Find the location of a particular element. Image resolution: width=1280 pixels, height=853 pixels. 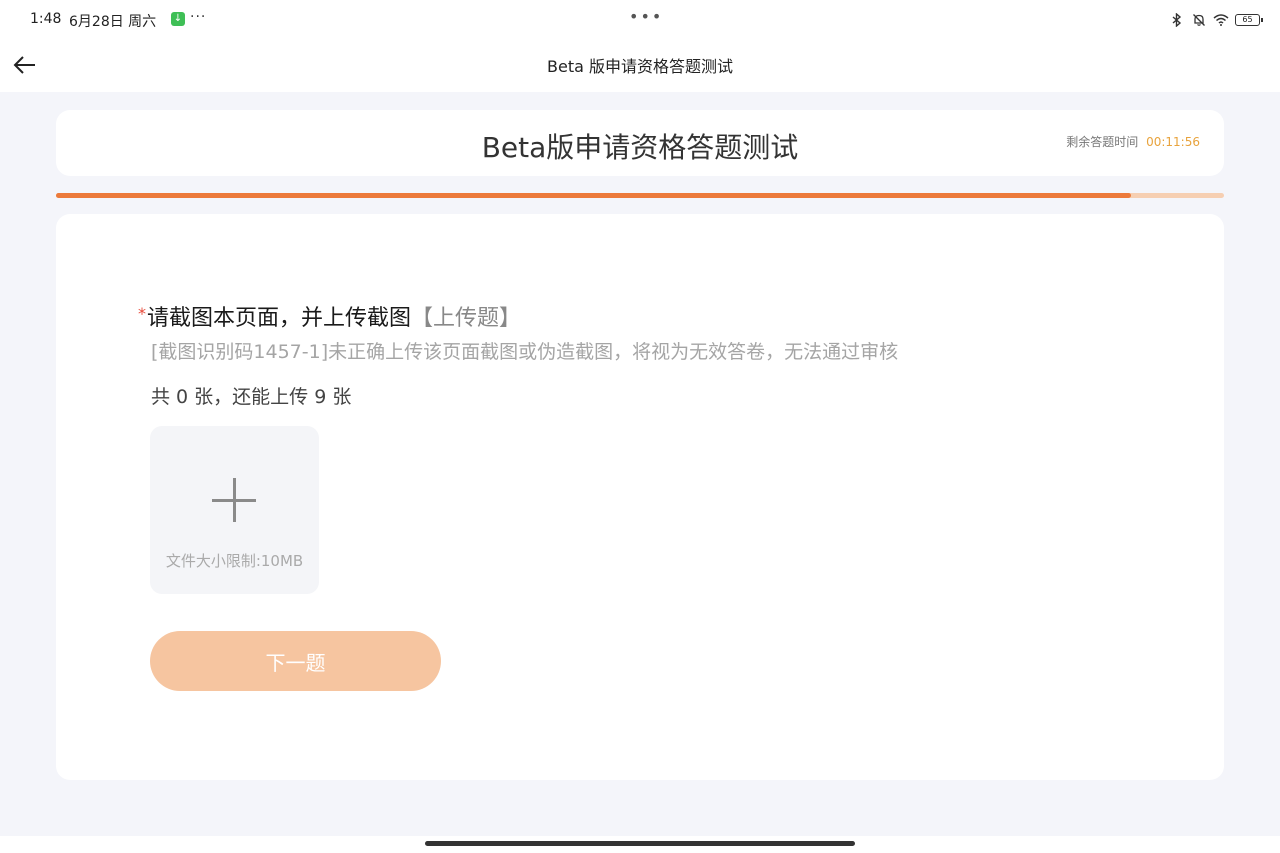

status-time: 1:48 is located at coordinates (46, 19).